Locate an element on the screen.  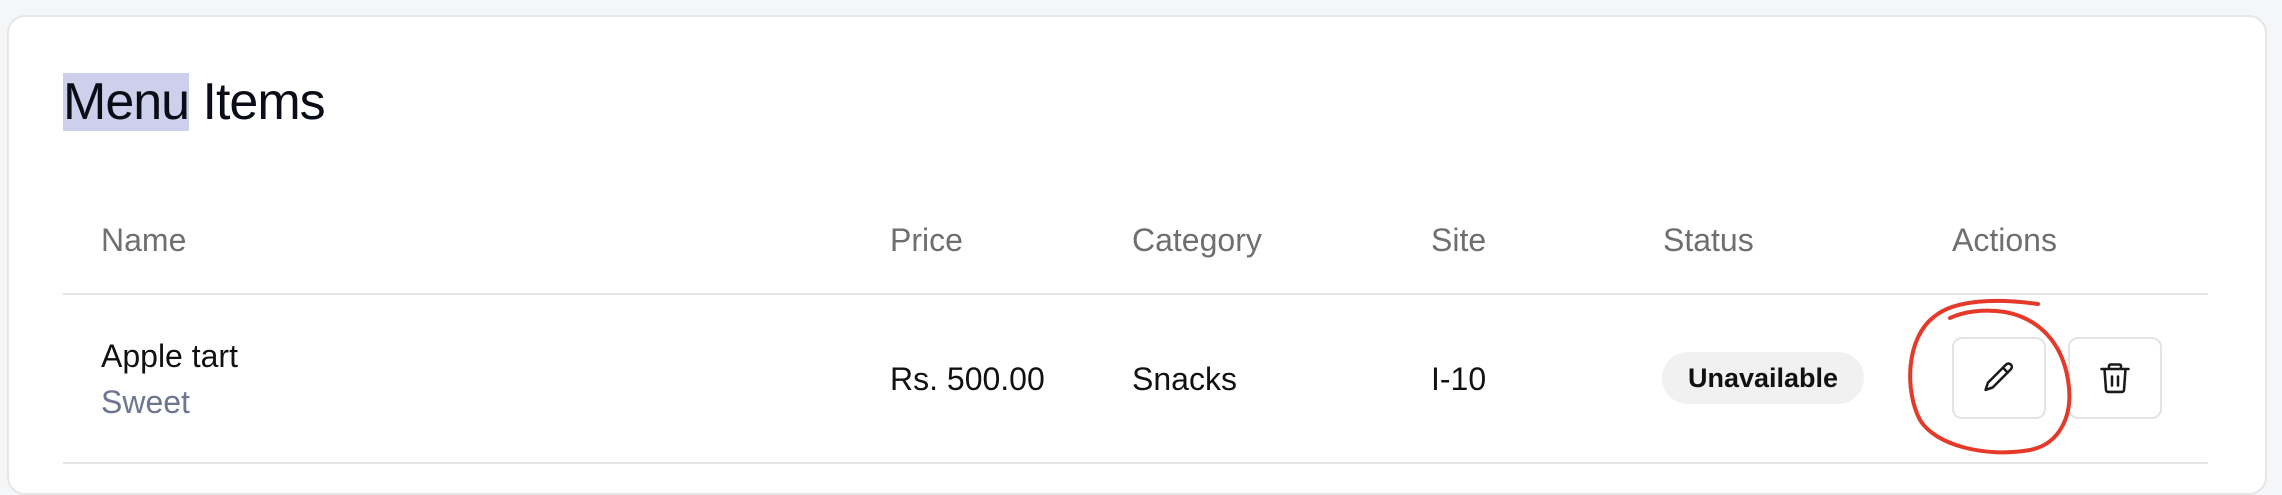
title-highlight: Menu is located at coordinates (126, 102).